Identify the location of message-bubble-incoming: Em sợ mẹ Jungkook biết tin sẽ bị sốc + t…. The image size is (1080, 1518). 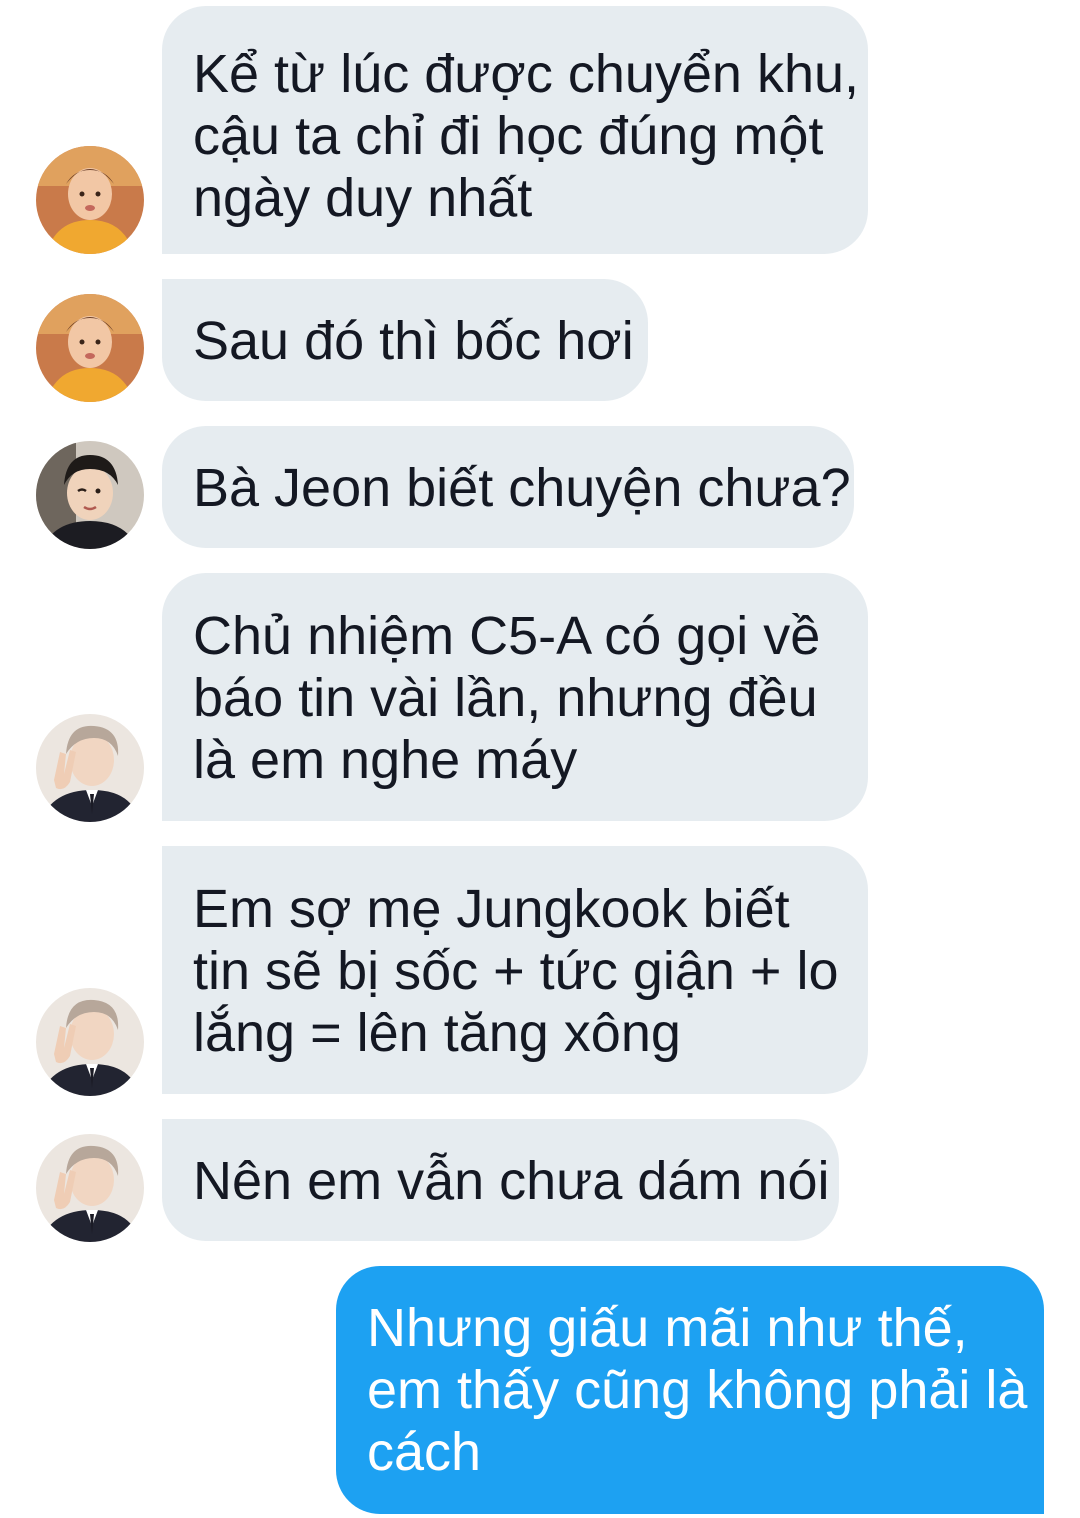
(515, 970).